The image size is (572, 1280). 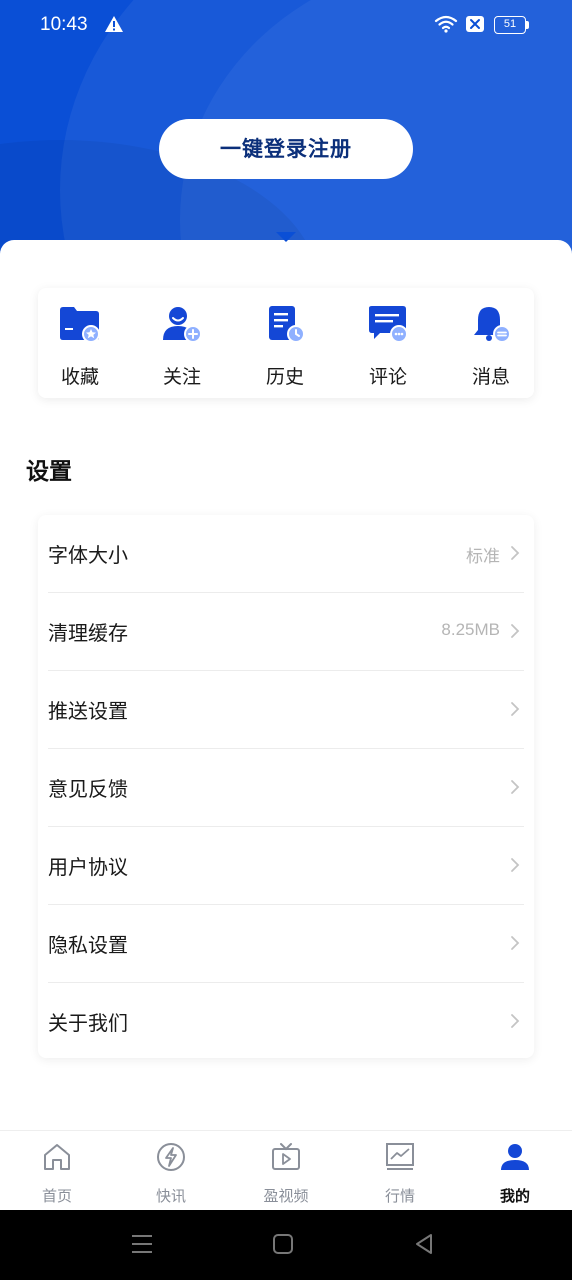 What do you see at coordinates (286, 1022) in the screenshot?
I see `setting-about-us: 关于我们` at bounding box center [286, 1022].